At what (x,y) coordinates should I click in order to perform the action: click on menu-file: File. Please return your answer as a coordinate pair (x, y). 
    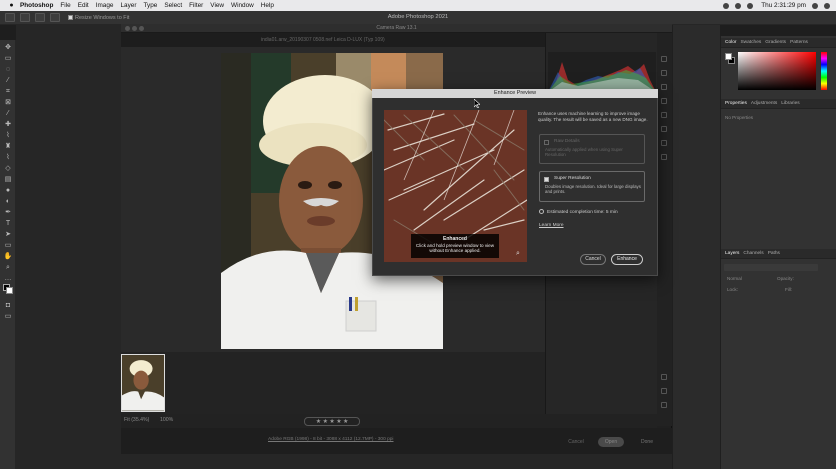
    Looking at the image, I should click on (65, 5).